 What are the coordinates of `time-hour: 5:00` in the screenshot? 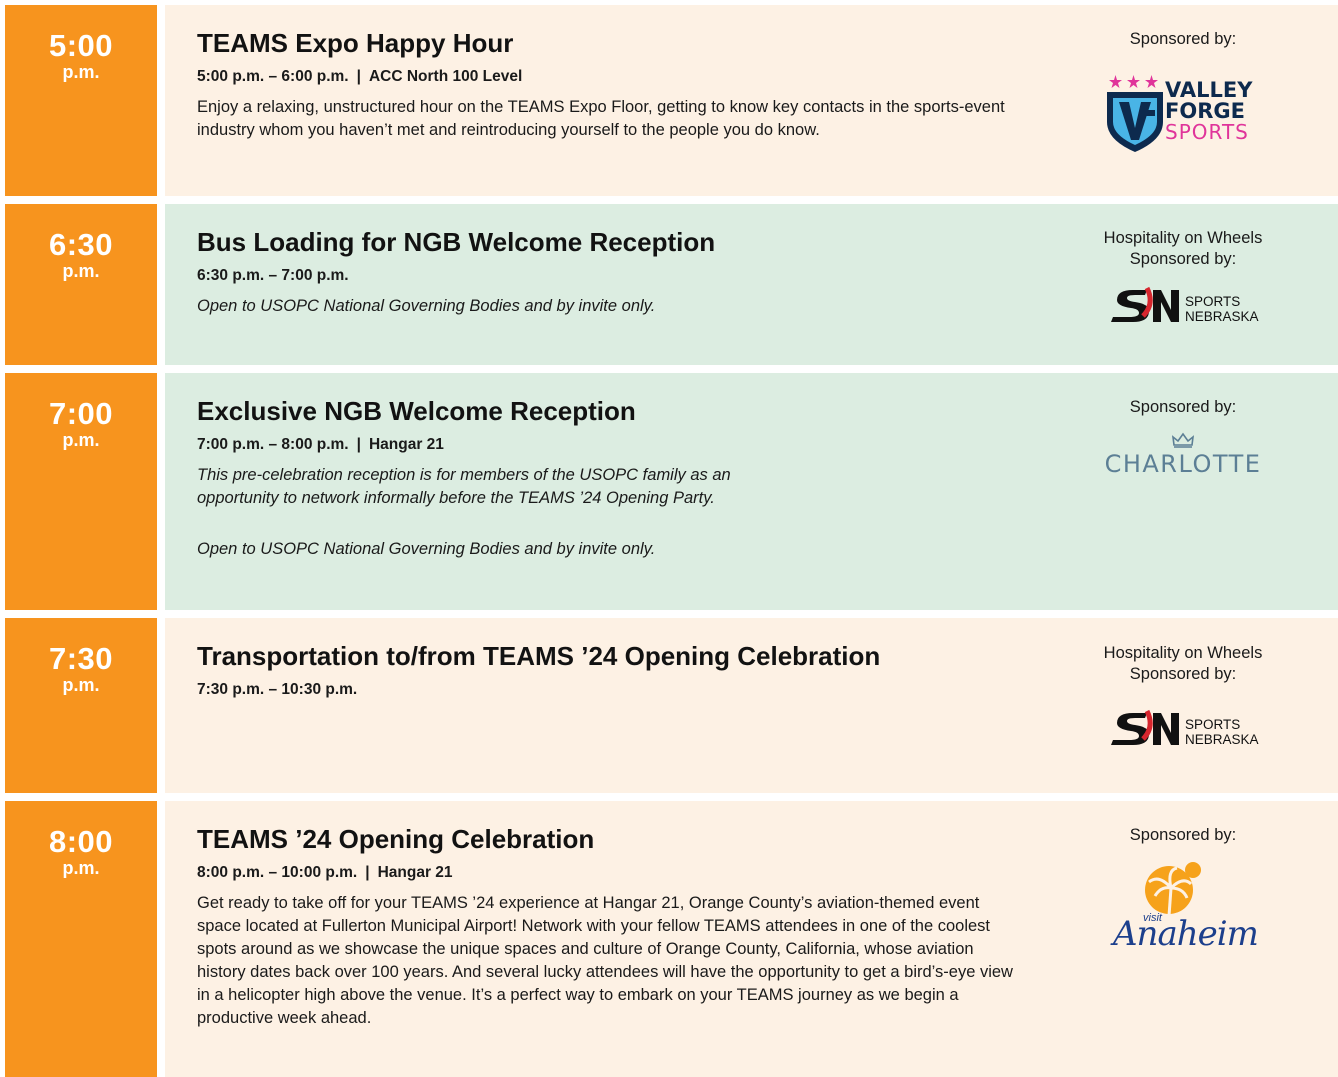 It's located at (81, 45).